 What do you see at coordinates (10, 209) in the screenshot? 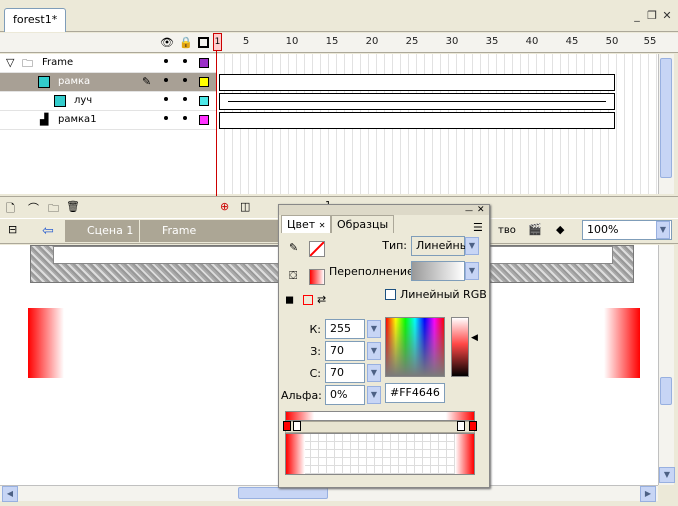
I see `new-layer-icon: 🗋` at bounding box center [10, 209].